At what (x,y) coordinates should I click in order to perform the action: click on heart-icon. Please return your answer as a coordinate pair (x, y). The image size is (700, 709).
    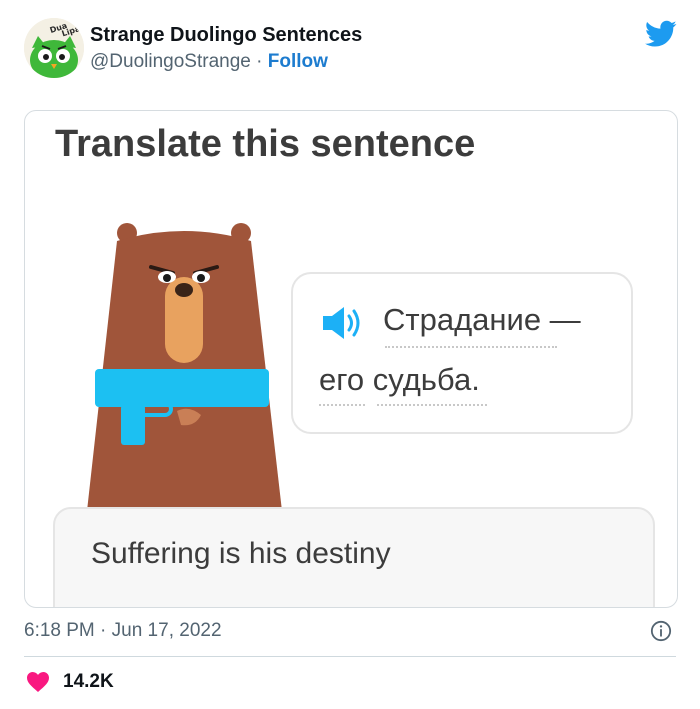
    Looking at the image, I should click on (38, 682).